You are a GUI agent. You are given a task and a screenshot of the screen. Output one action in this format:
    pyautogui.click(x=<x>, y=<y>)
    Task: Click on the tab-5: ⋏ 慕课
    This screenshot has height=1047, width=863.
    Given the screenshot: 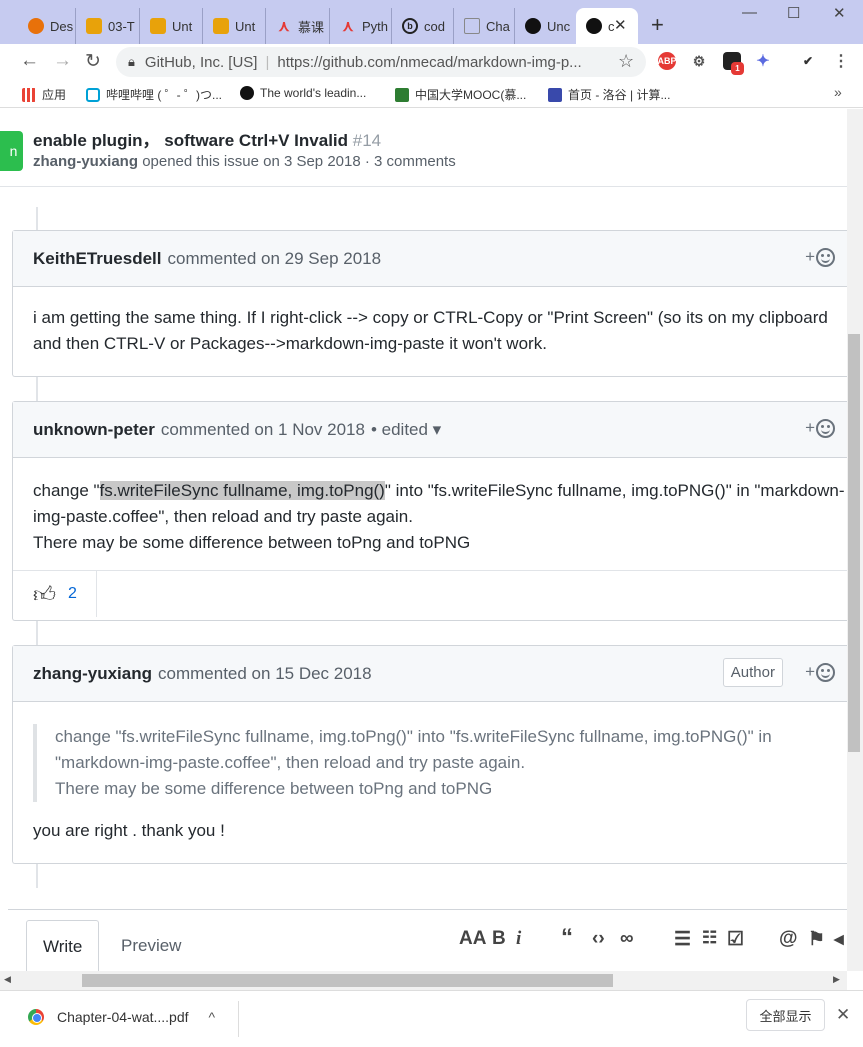 What is the action you would take?
    pyautogui.click(x=298, y=26)
    